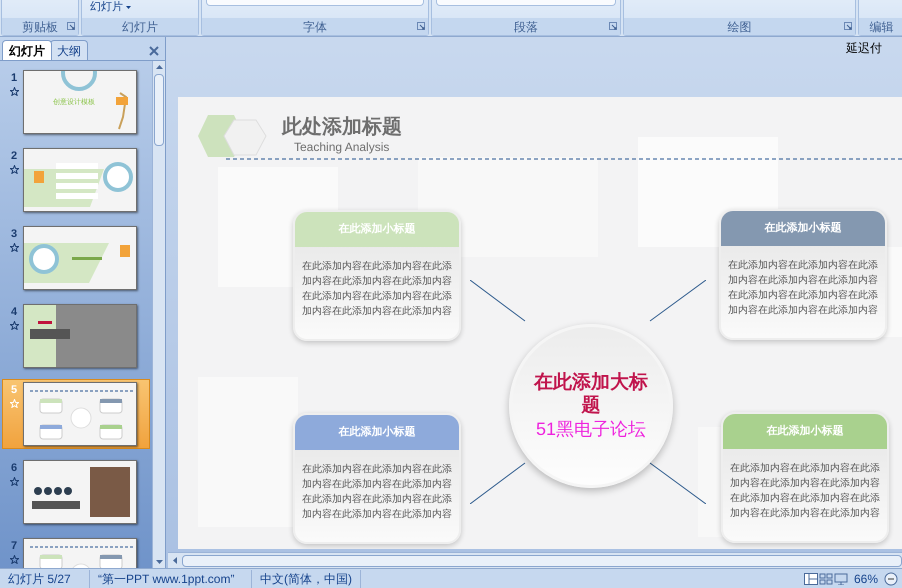  Describe the element at coordinates (14, 156) in the screenshot. I see `slide-number: 2` at that location.